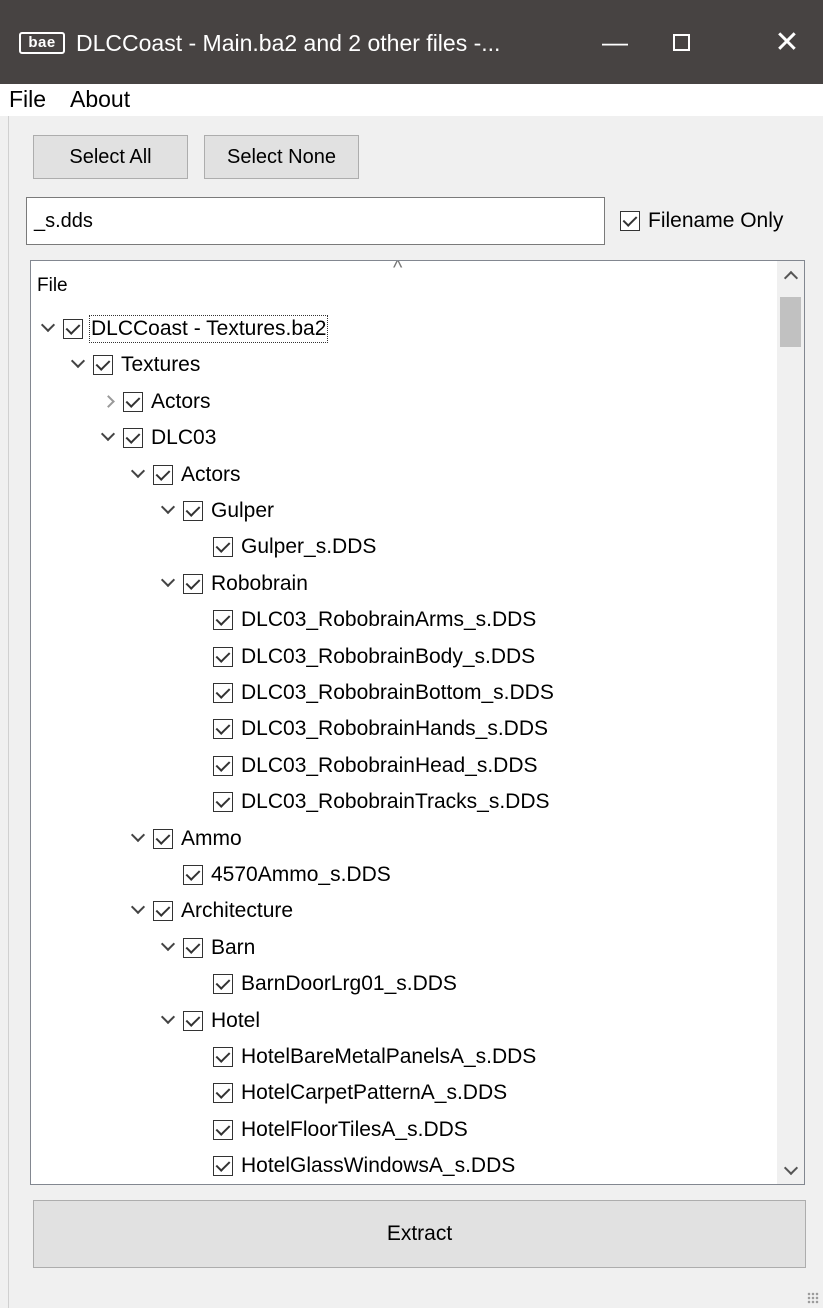  Describe the element at coordinates (813, 1298) in the screenshot. I see `resize-grip` at that location.